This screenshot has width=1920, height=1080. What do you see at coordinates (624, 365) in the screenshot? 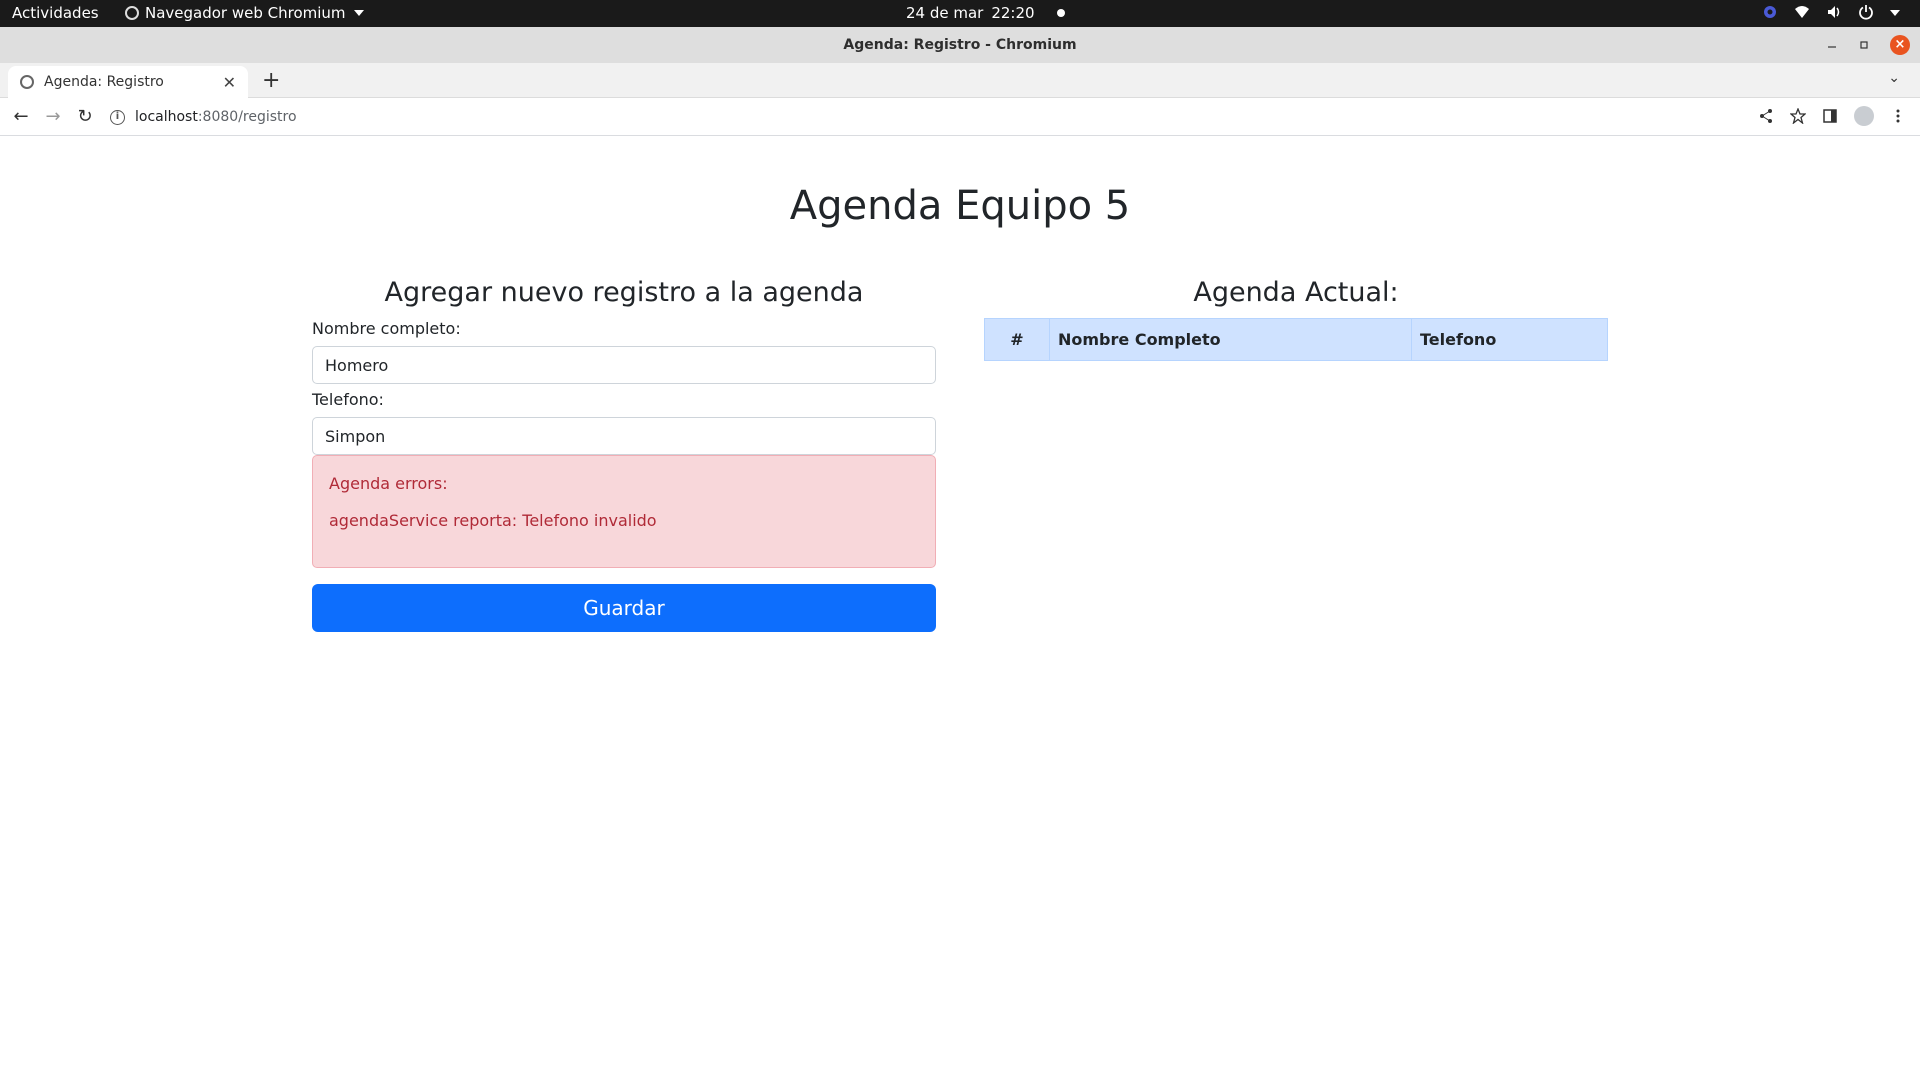
I see `name-input` at bounding box center [624, 365].